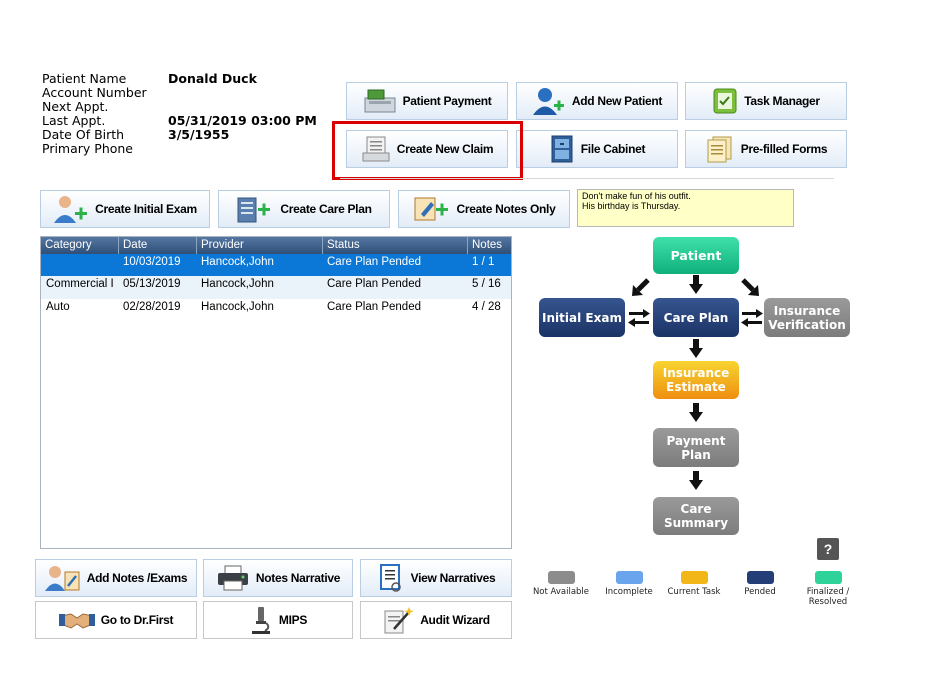 This screenshot has width=935, height=685. What do you see at coordinates (582, 317) in the screenshot?
I see `flow-node-initial-exam: Initial Exam` at bounding box center [582, 317].